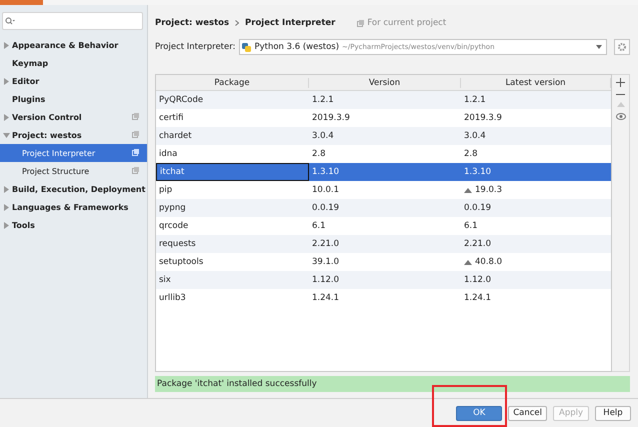 This screenshot has width=638, height=427. I want to click on version-cell-text: 1.3.10, so click(325, 172).